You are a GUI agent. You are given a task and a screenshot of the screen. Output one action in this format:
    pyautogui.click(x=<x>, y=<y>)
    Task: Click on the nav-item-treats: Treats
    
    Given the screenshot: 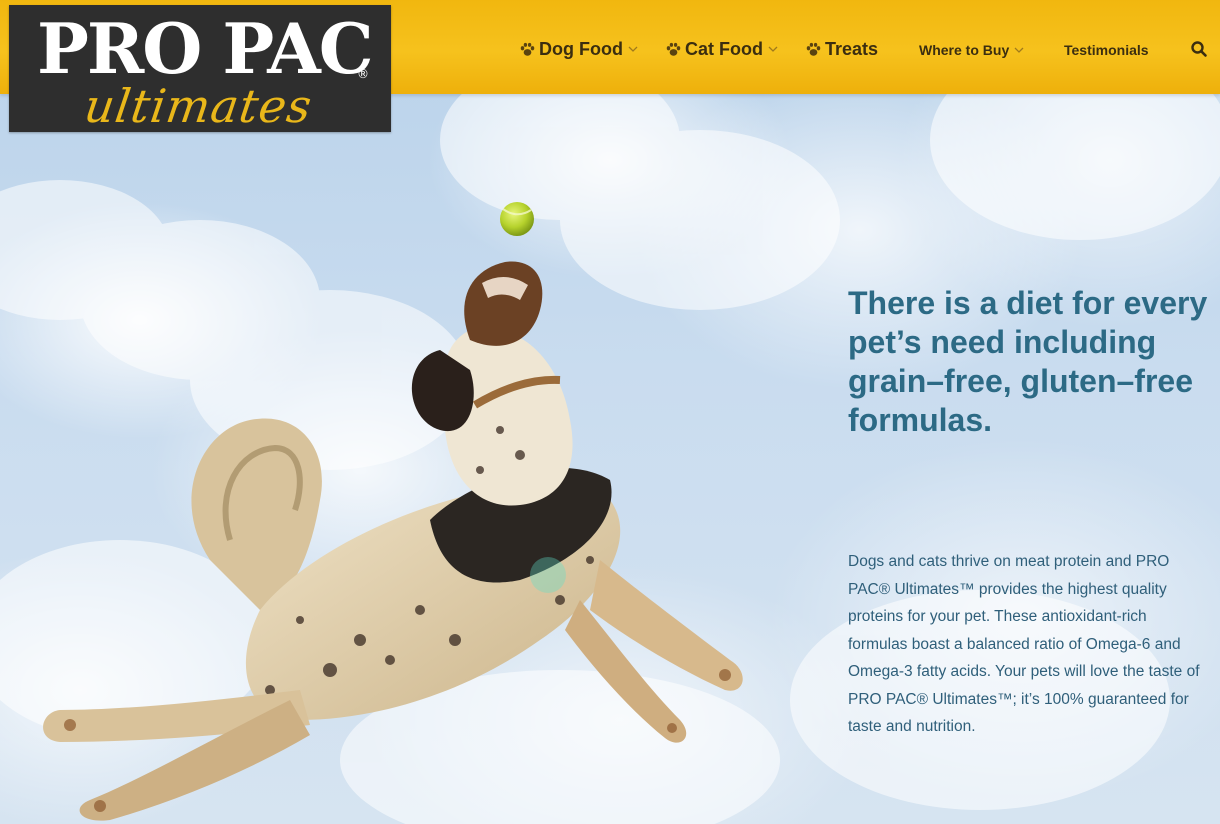 What is the action you would take?
    pyautogui.click(x=841, y=49)
    